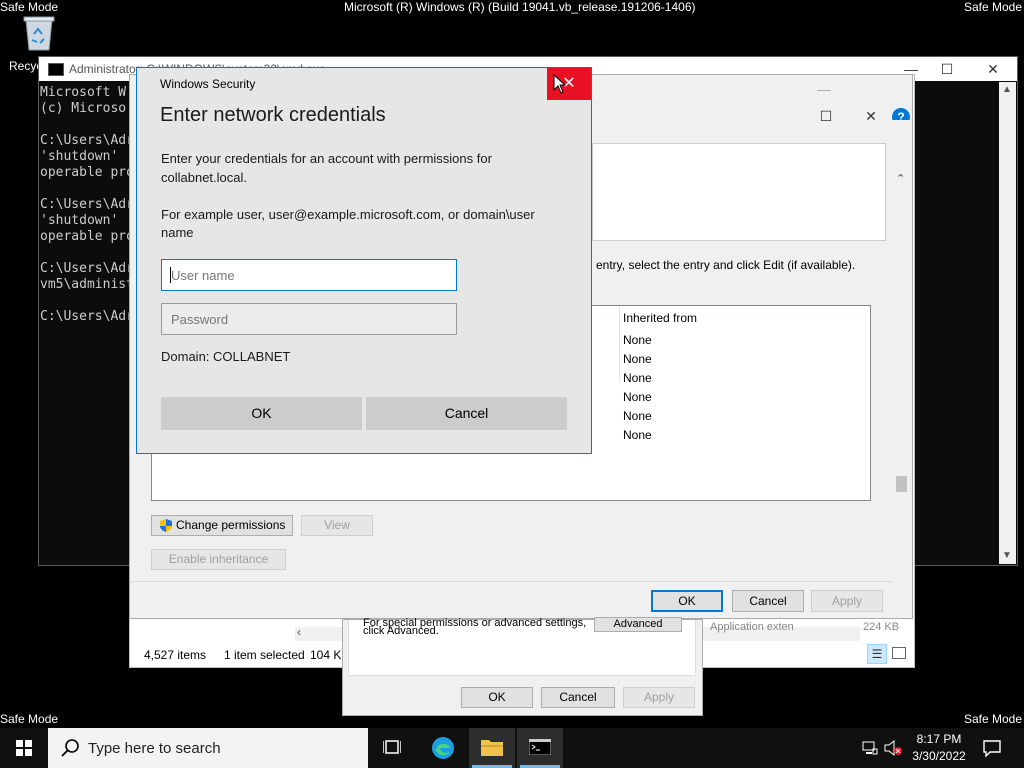  Describe the element at coordinates (87, 284) in the screenshot. I see `cmd-line: vm5\administ` at that location.